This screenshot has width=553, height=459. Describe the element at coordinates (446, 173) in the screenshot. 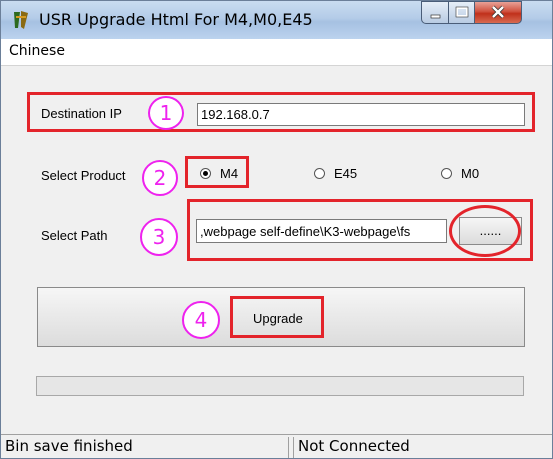

I see `radio-m0` at that location.